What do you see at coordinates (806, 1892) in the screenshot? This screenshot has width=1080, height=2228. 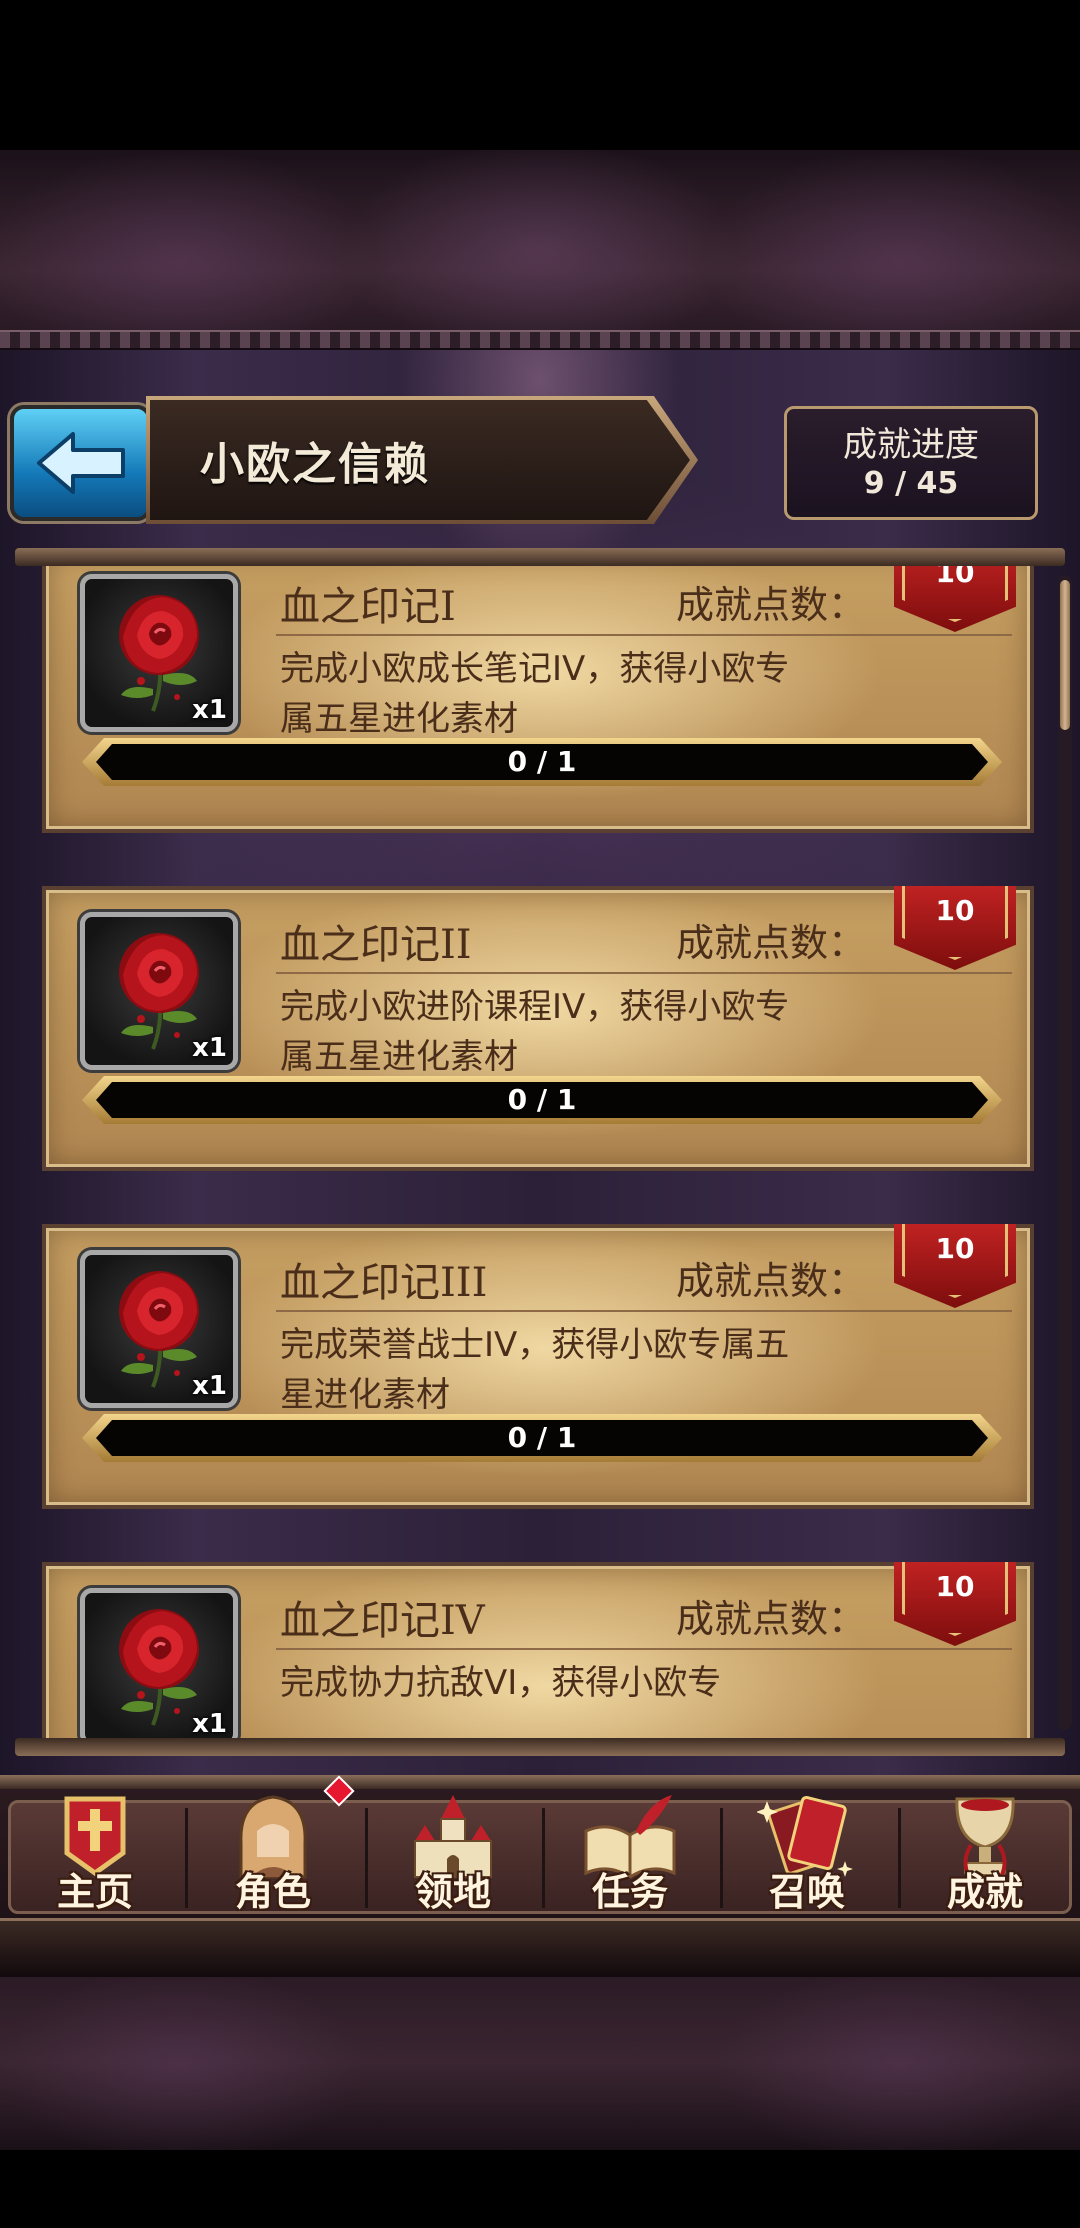 I see `nav-label: 召唤` at bounding box center [806, 1892].